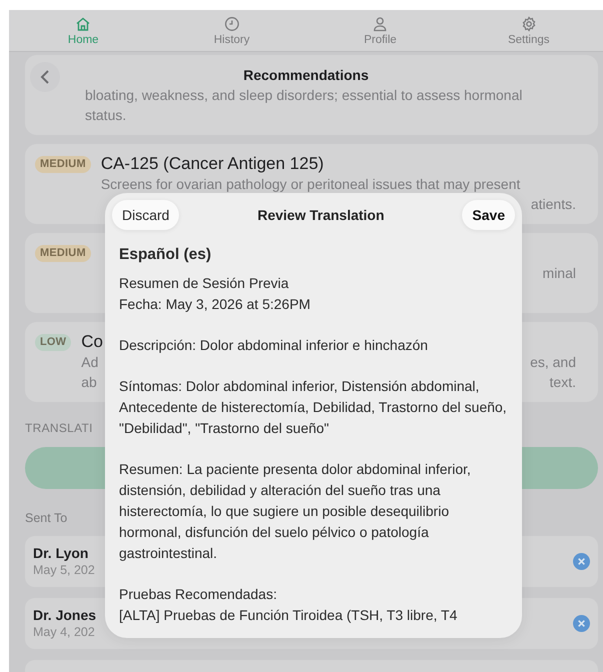 The image size is (603, 672). I want to click on translation-paragraph: Resumen de Sesión Previa Fecha: May 3, 2026 at 5:26PM, so click(215, 294).